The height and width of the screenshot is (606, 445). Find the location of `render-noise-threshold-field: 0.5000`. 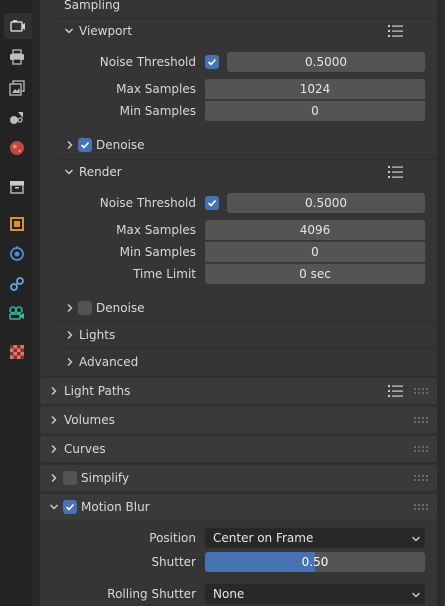

render-noise-threshold-field: 0.5000 is located at coordinates (326, 203).